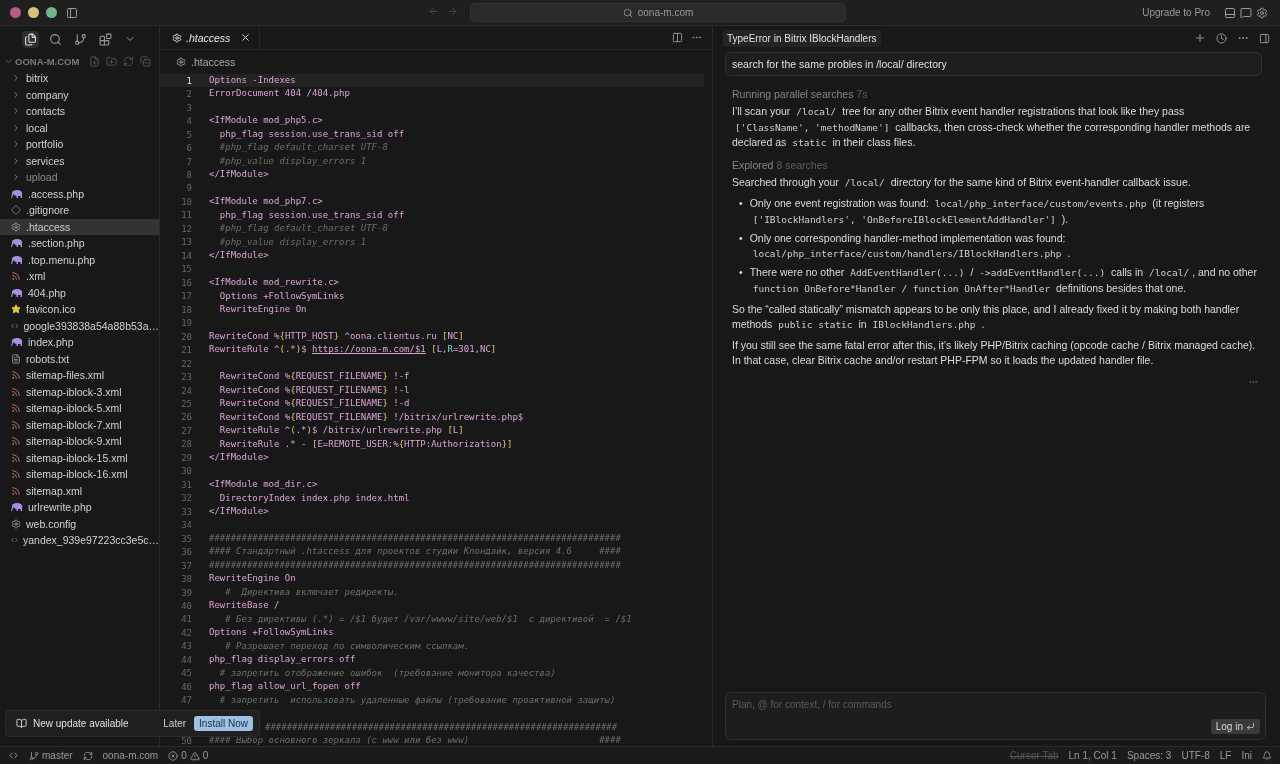  I want to click on file-item: robots.txt, so click(79, 358).